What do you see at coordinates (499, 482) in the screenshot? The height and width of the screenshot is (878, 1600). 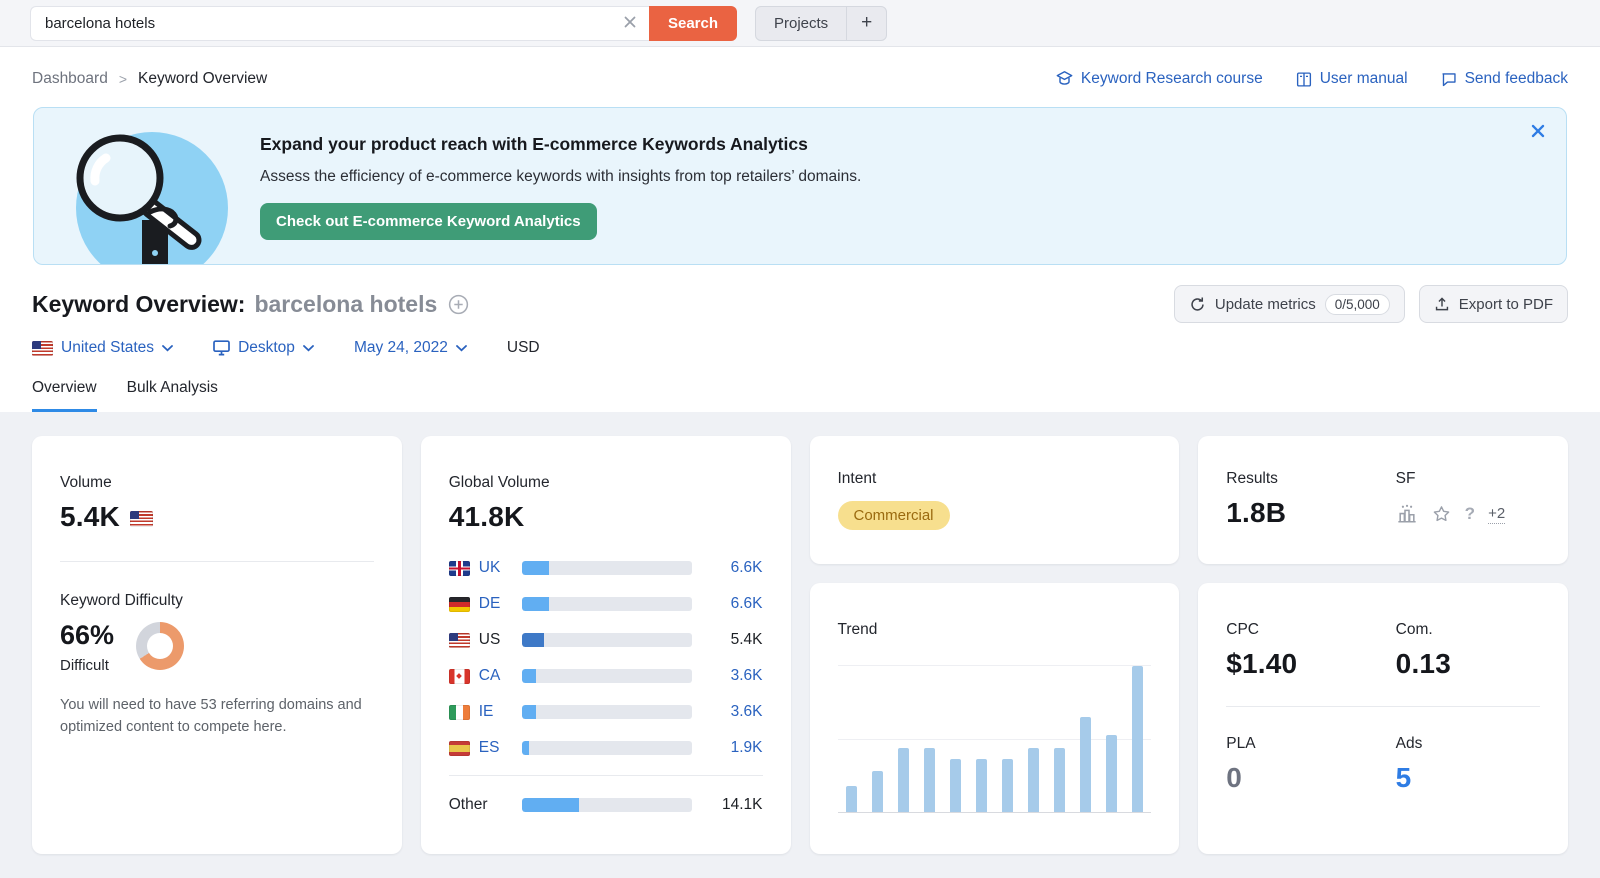 I see `global-volume-label: Global Volume` at bounding box center [499, 482].